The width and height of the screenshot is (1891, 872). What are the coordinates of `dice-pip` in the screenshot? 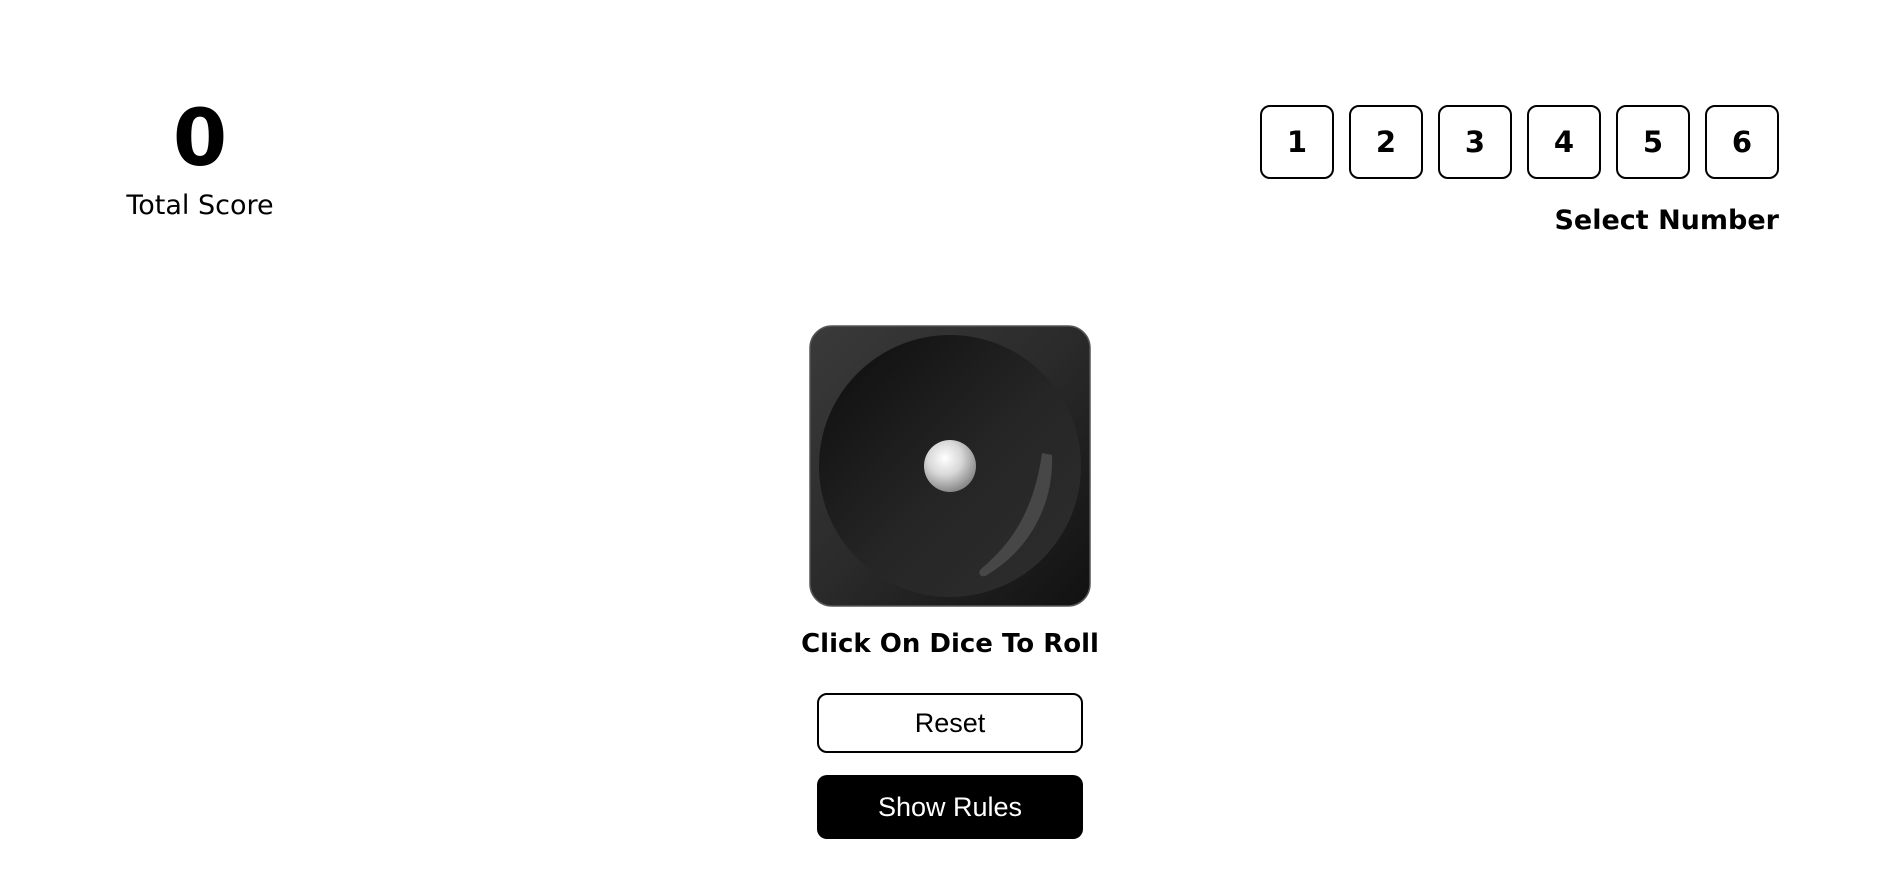 It's located at (950, 466).